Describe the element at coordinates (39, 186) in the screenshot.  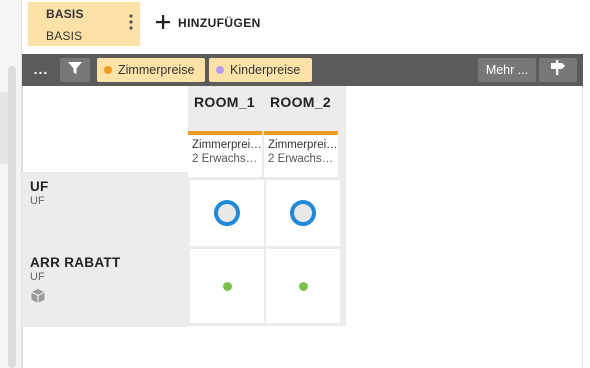
I see `row-name: UF` at that location.